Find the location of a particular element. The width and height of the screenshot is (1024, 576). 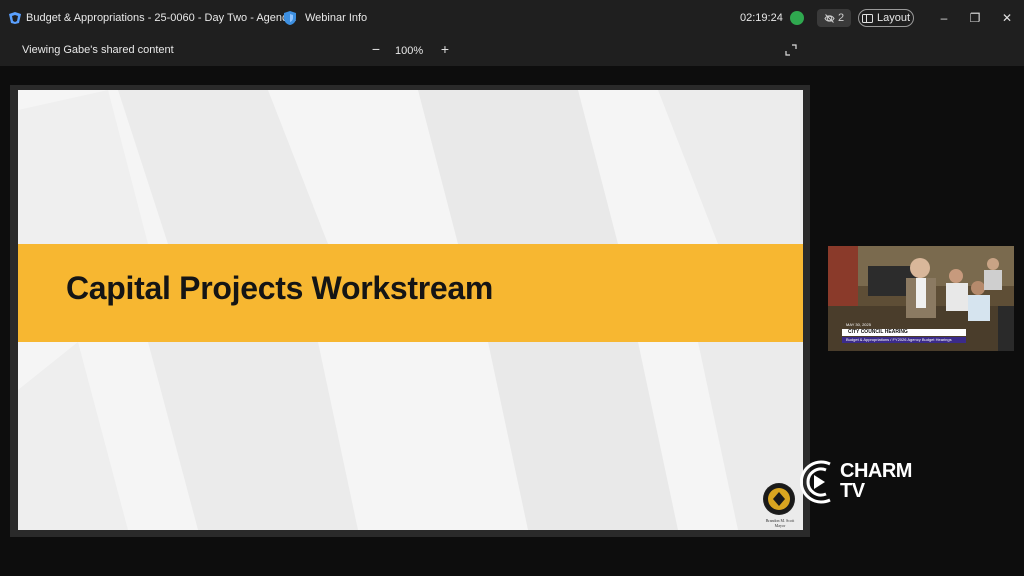

webinar-info-button: Webinar Info is located at coordinates (336, 18).